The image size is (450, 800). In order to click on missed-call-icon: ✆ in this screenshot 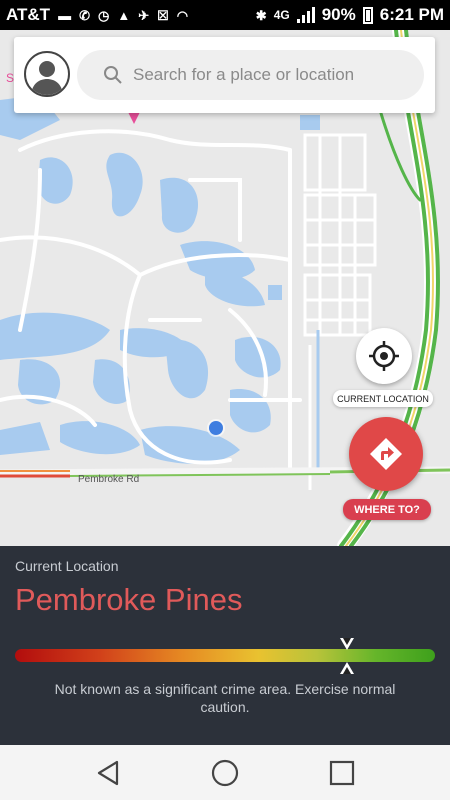, I will do `click(84, 15)`.